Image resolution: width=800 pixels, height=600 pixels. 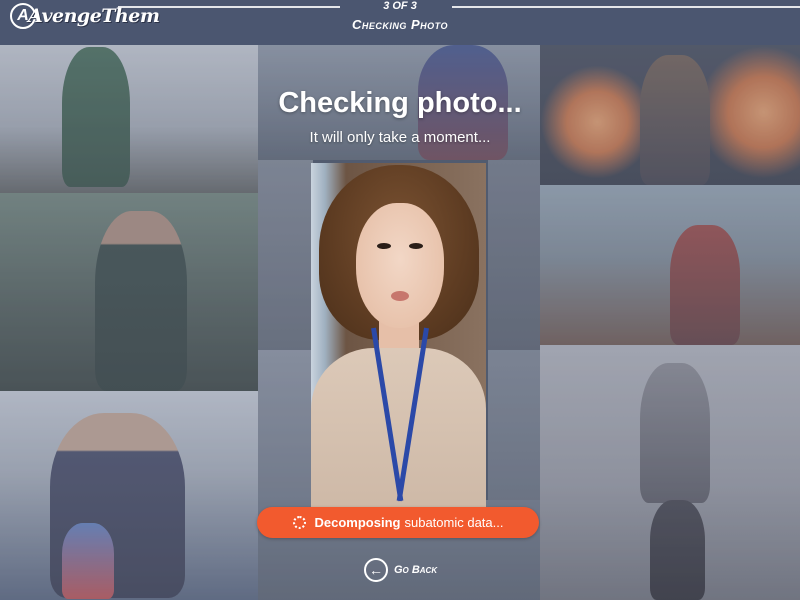 What do you see at coordinates (299, 522) in the screenshot?
I see `spinner-icon` at bounding box center [299, 522].